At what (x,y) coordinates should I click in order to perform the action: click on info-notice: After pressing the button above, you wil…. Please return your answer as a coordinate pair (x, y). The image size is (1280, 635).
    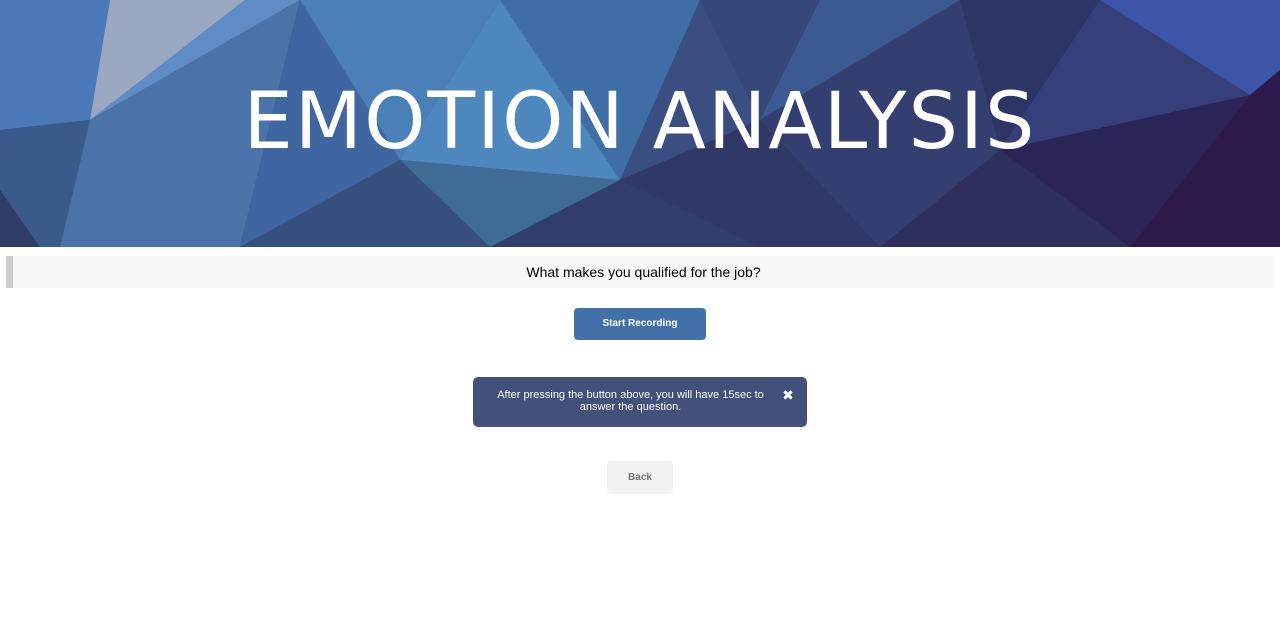
    Looking at the image, I should click on (640, 402).